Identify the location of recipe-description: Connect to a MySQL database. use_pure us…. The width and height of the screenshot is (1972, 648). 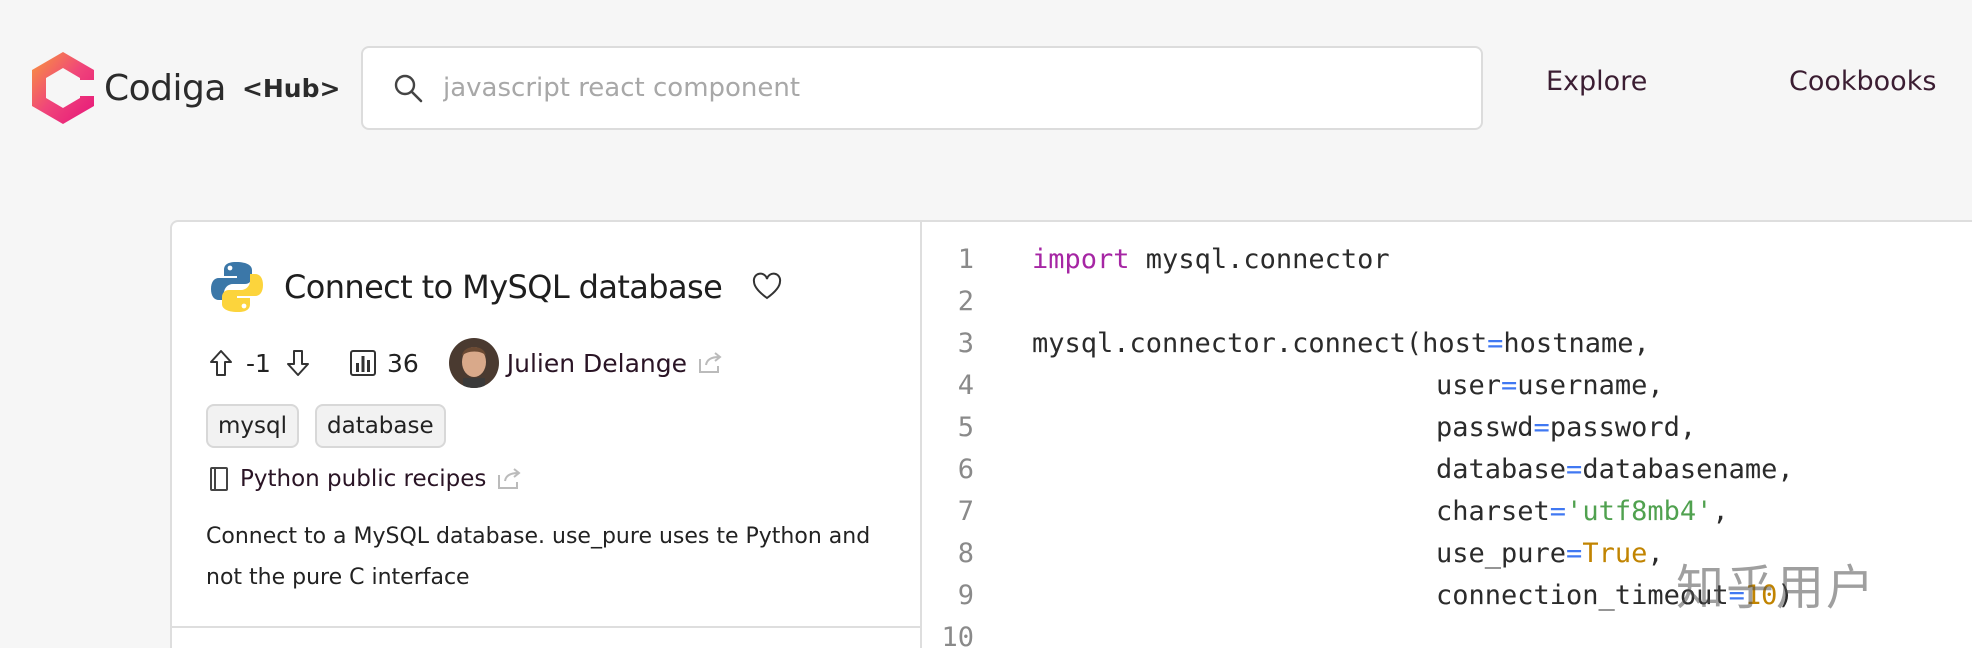
(556, 557).